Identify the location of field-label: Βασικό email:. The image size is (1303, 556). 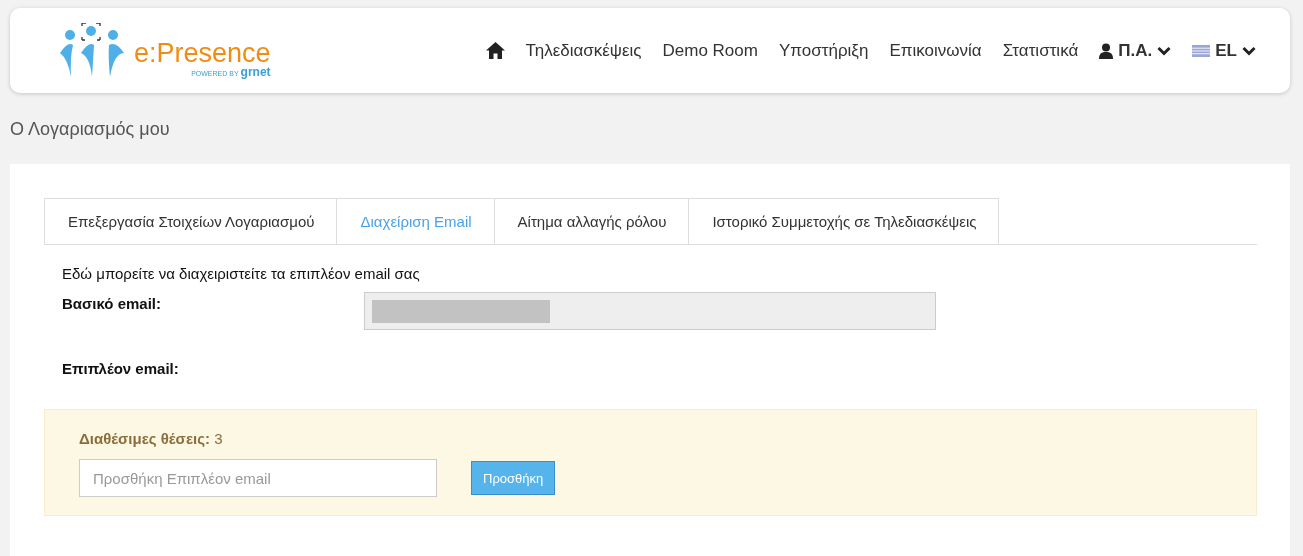
(112, 304).